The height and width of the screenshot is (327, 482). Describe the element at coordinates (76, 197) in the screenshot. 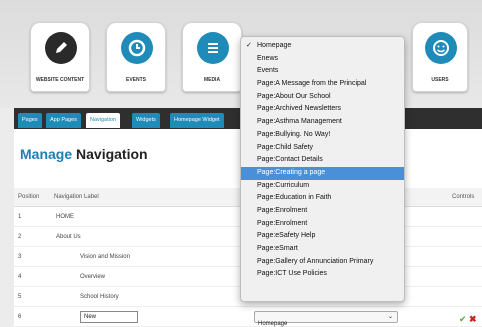

I see `label-header: Navigation Label` at that location.